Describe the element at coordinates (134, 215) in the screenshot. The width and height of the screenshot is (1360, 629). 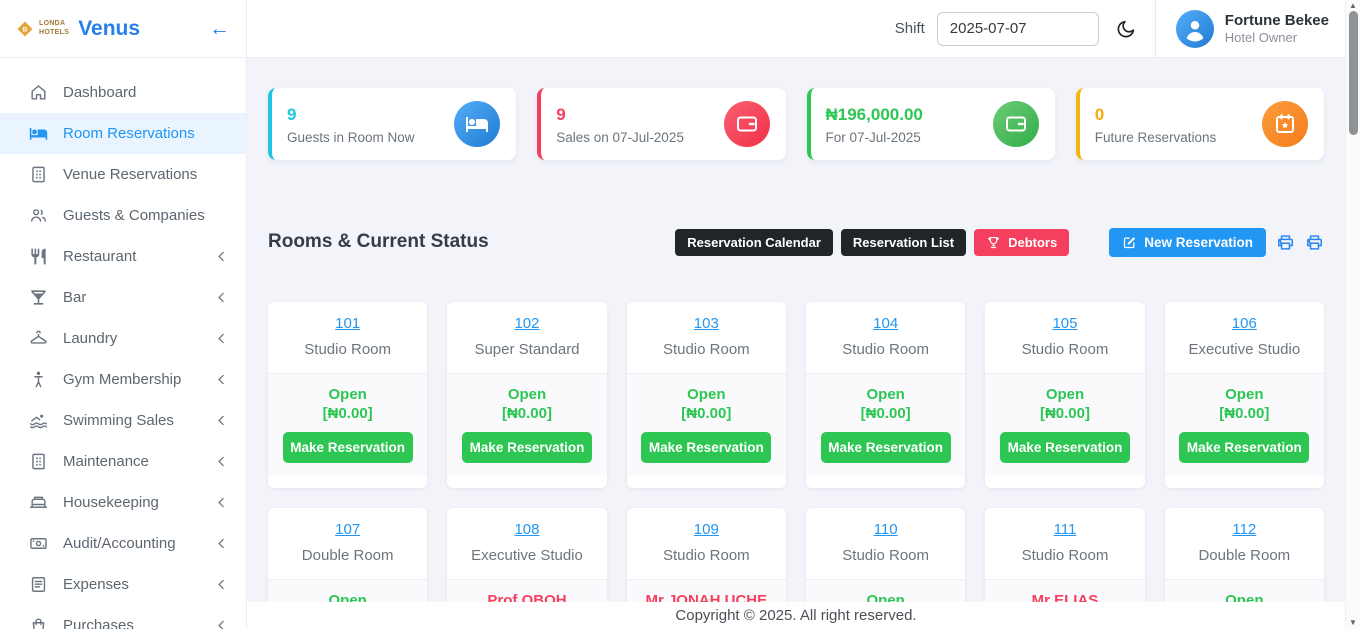
I see `sidebar-item-label: Guests & Companies` at that location.